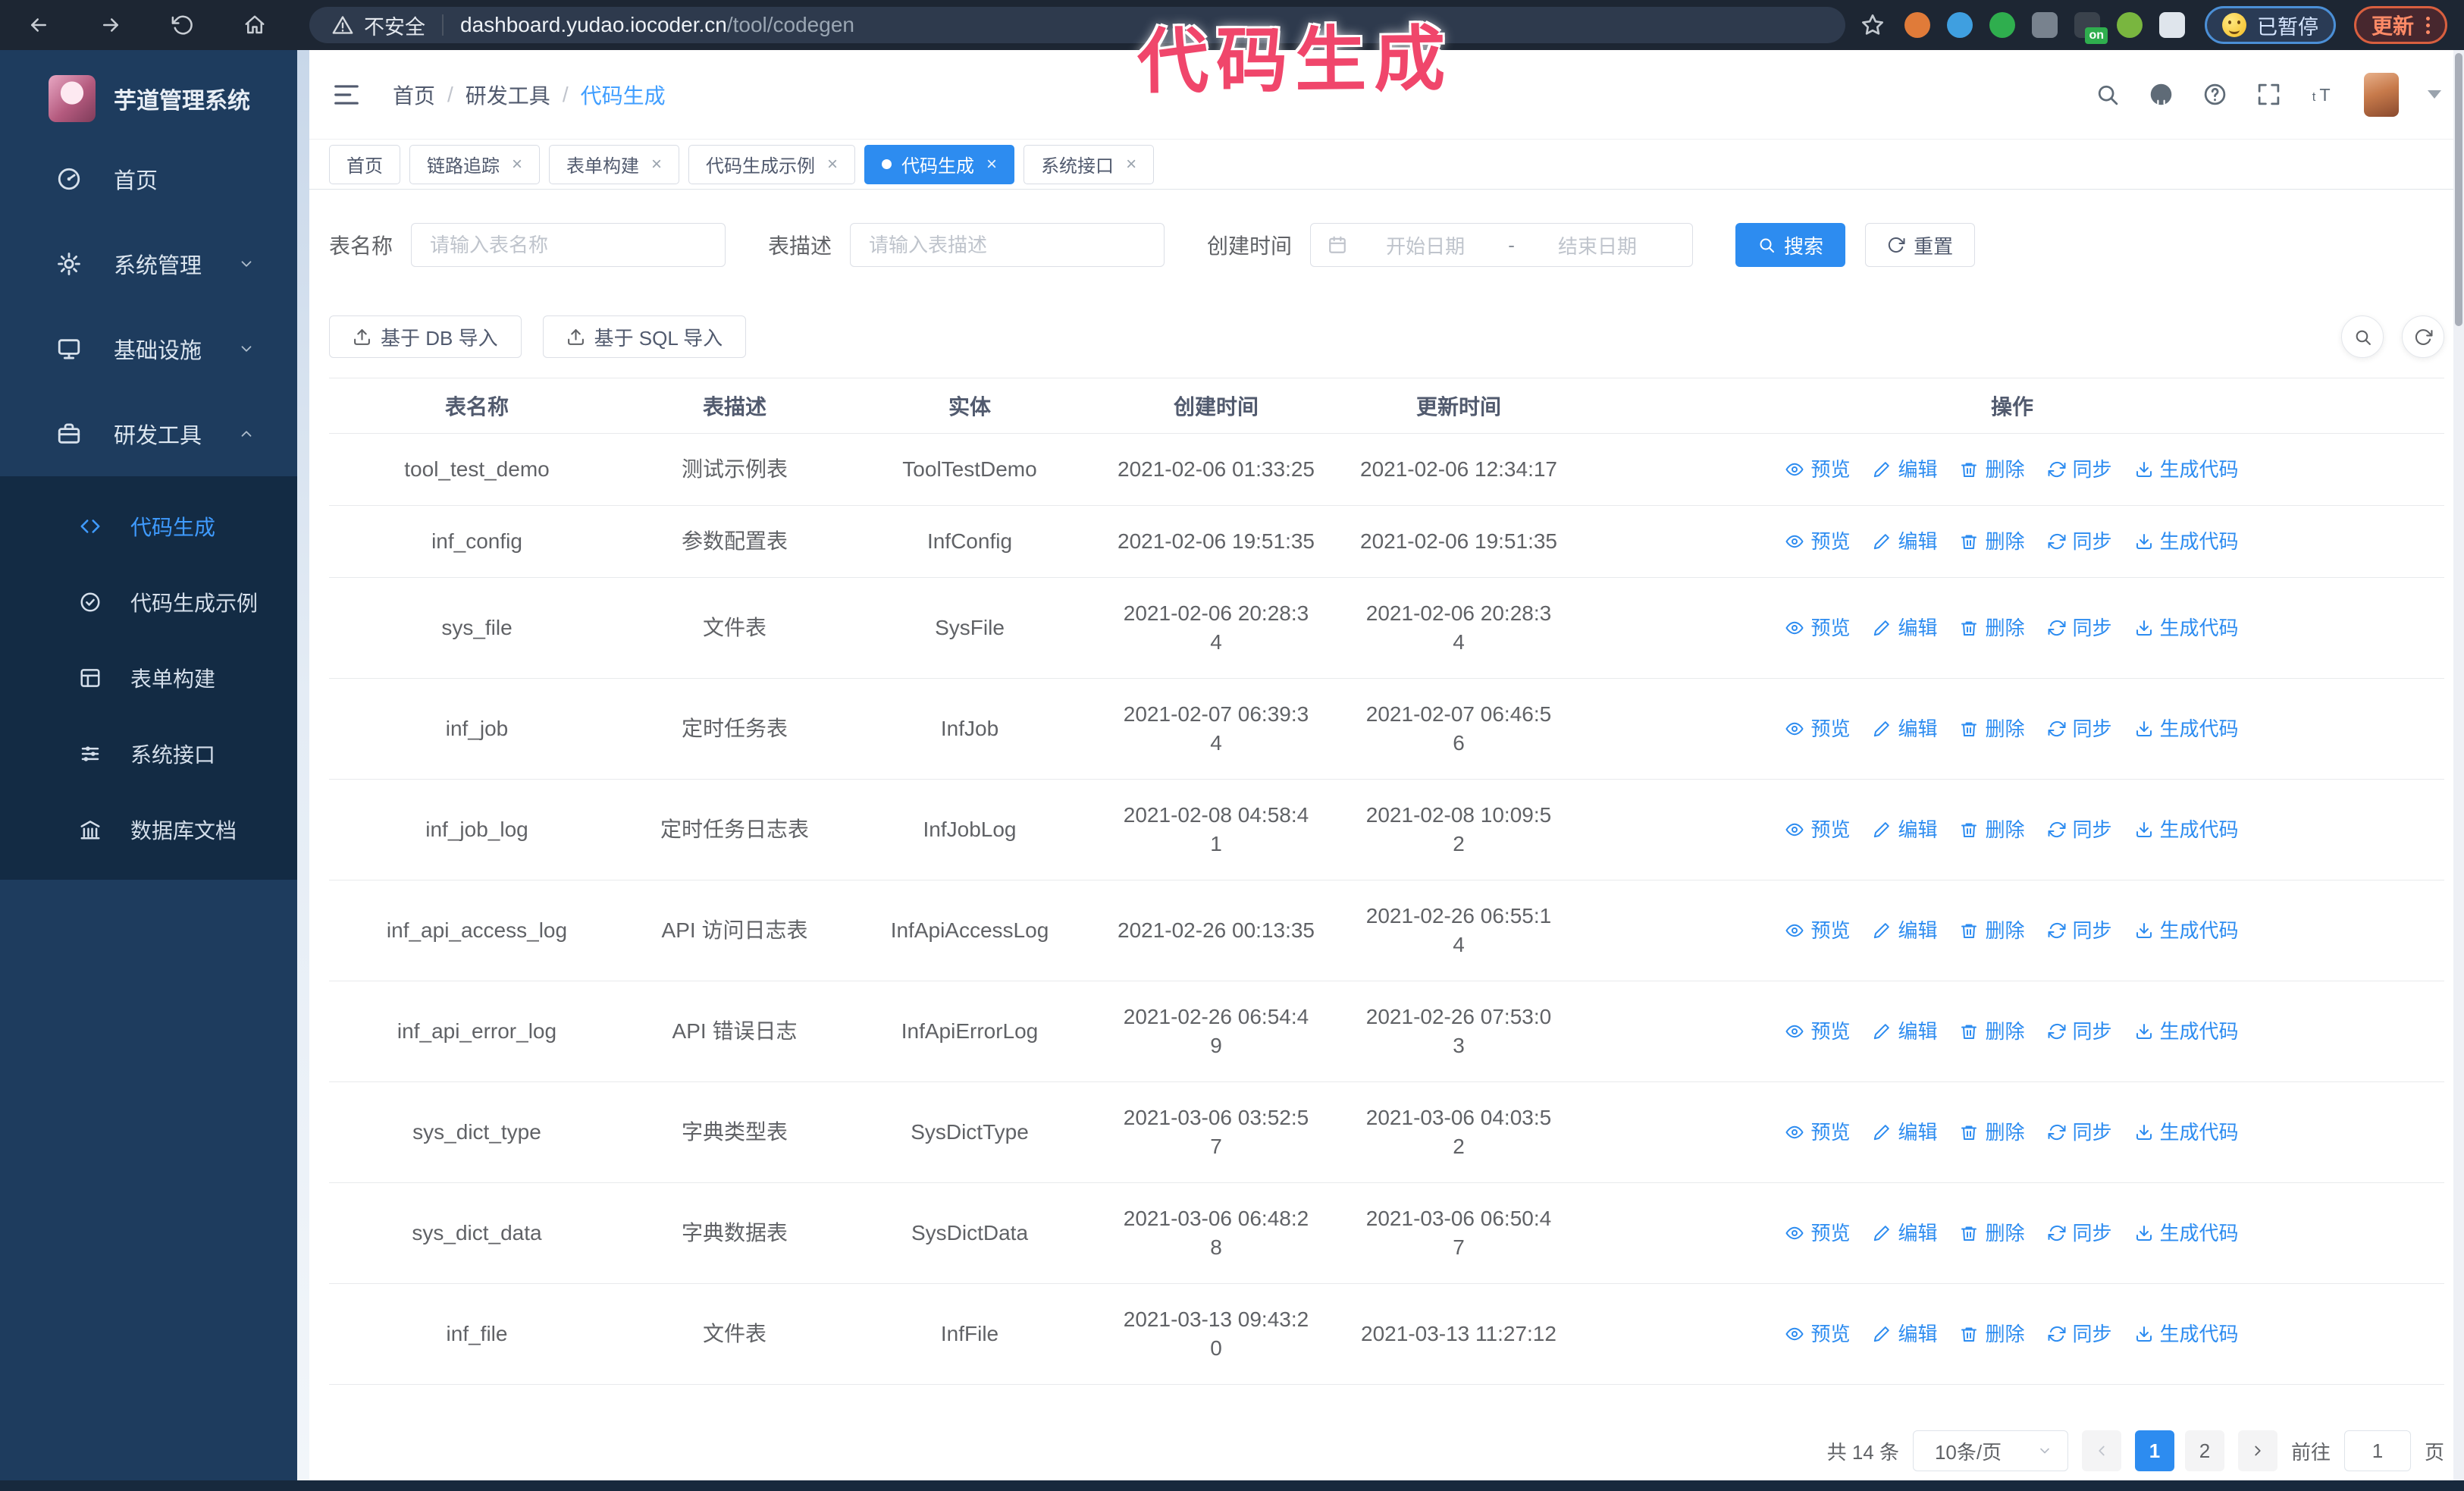 This screenshot has height=1491, width=2464. Describe the element at coordinates (2101, 1450) in the screenshot. I see `prev-page-button` at that location.